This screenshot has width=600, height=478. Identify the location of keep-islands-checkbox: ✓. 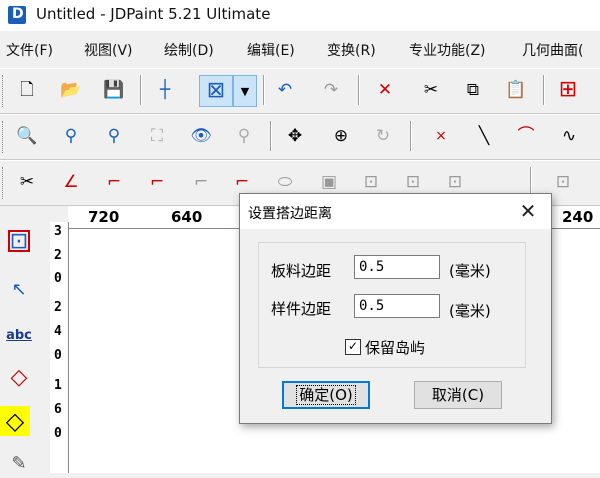
(353, 347).